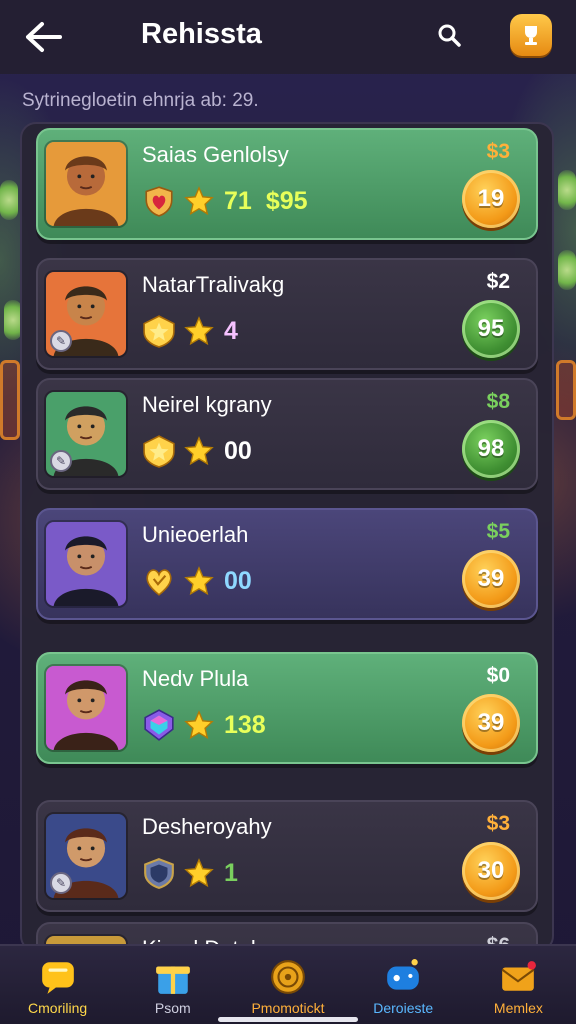  I want to click on player-price: $5, so click(498, 531).